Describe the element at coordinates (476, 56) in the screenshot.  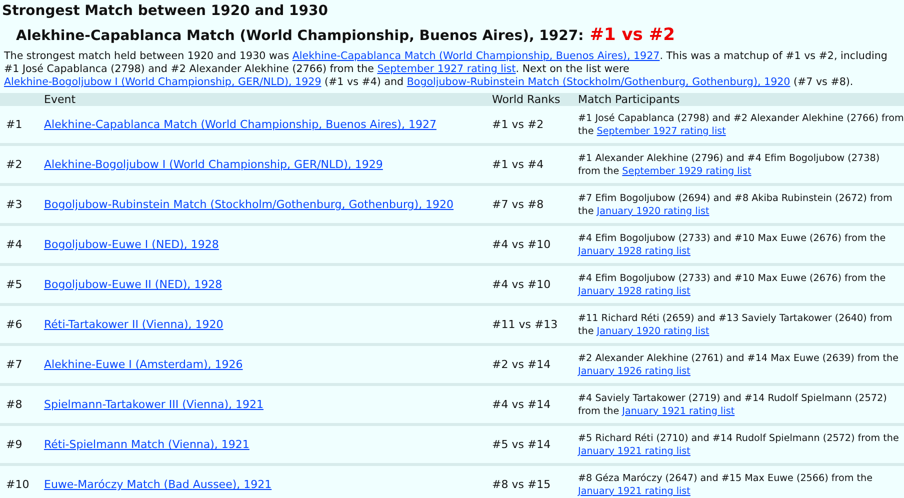
I see `match-link: Alekhine-Capablanca Match (World Championship, Buenos Aires), 1927` at that location.